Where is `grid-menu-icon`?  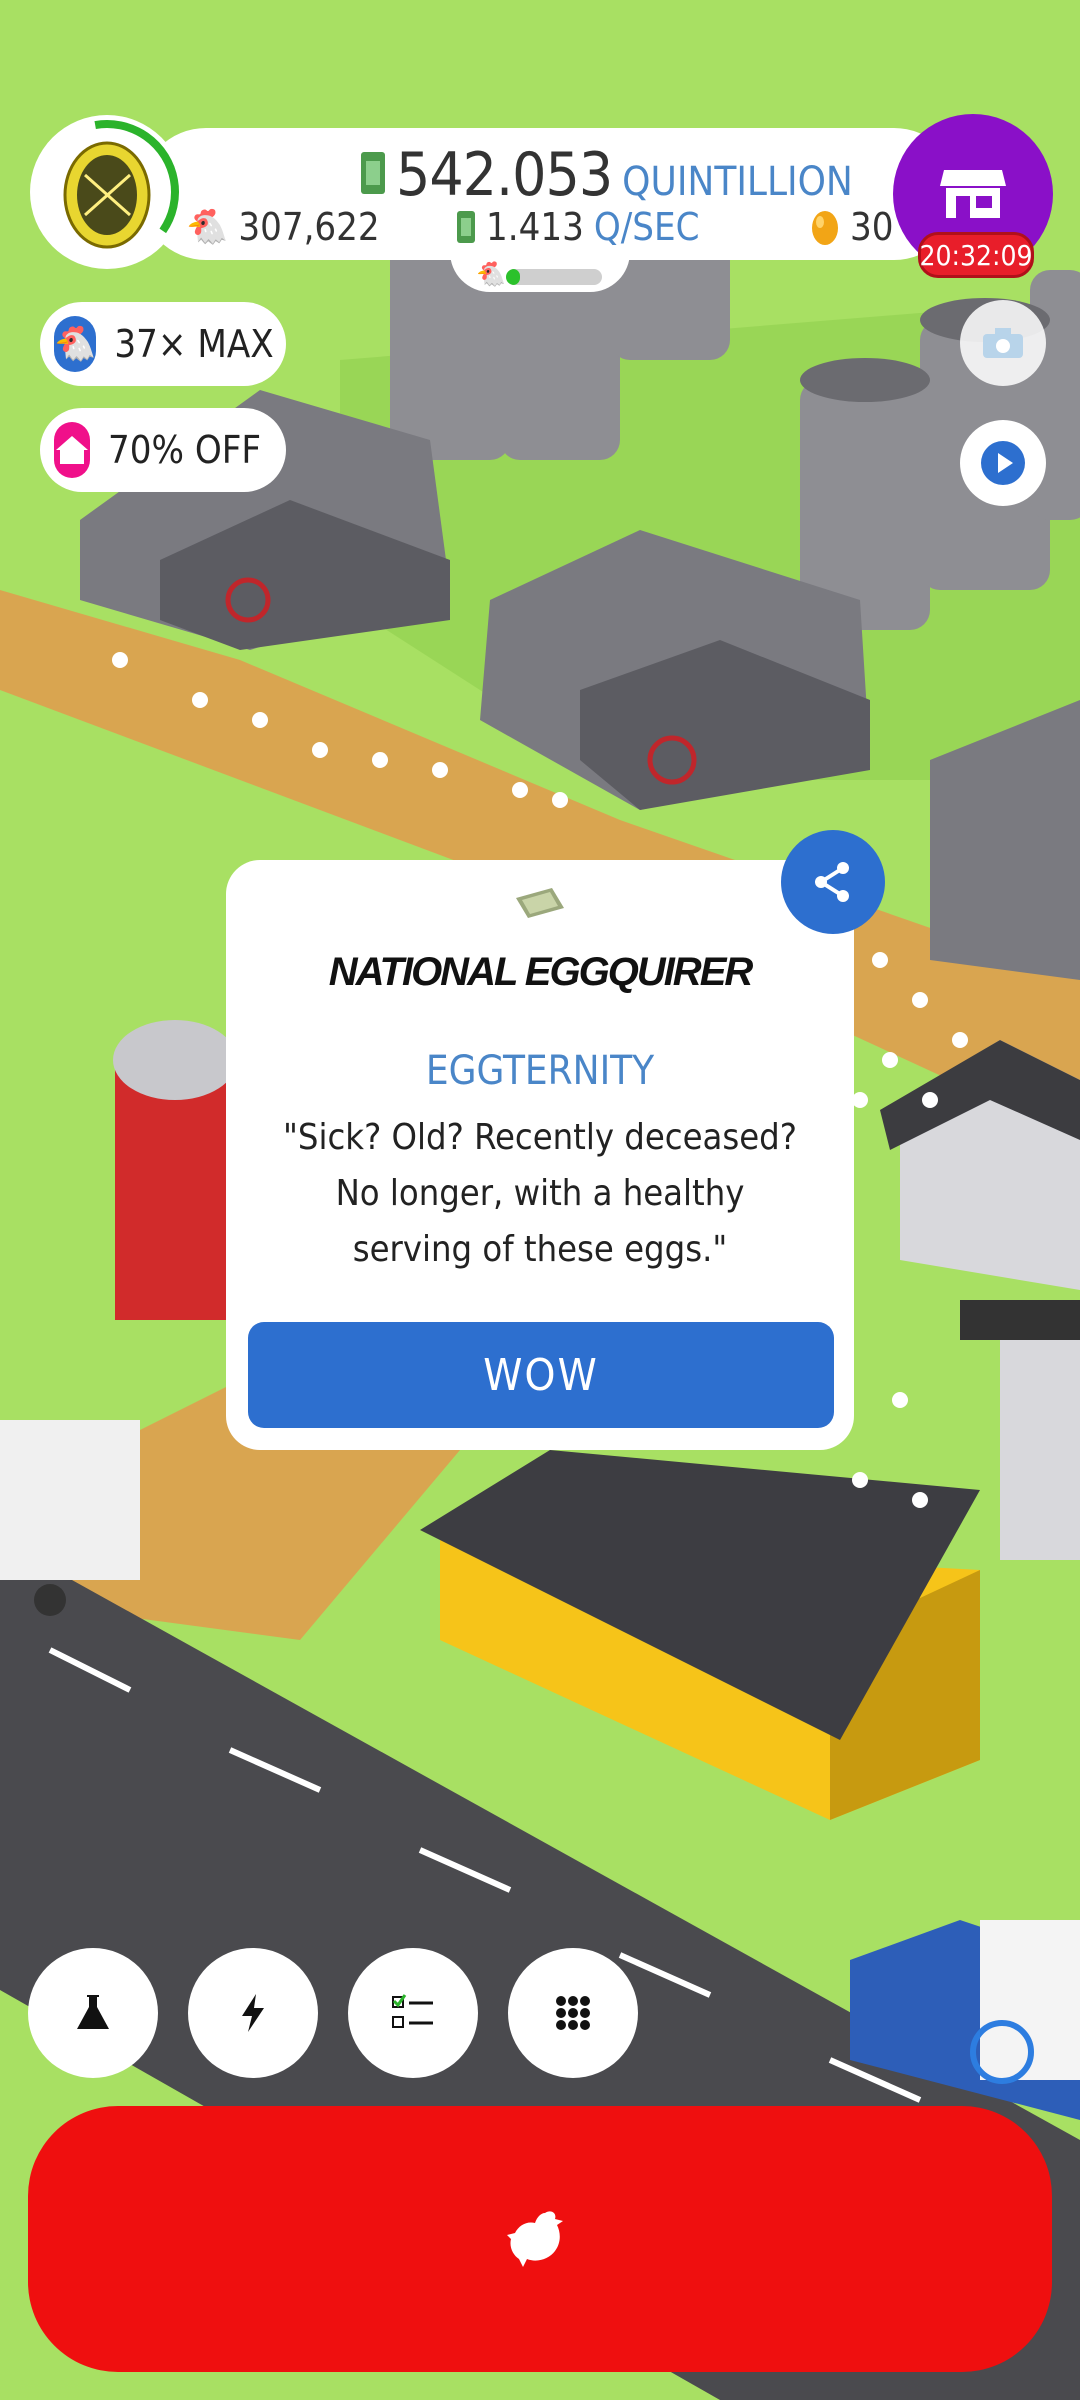
grid-menu-icon is located at coordinates (573, 2013).